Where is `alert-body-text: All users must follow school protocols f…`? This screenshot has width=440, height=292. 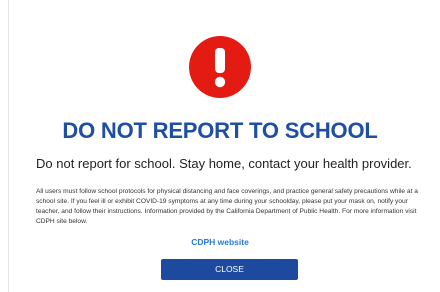 alert-body-text: All users must follow school protocols f… is located at coordinates (227, 206).